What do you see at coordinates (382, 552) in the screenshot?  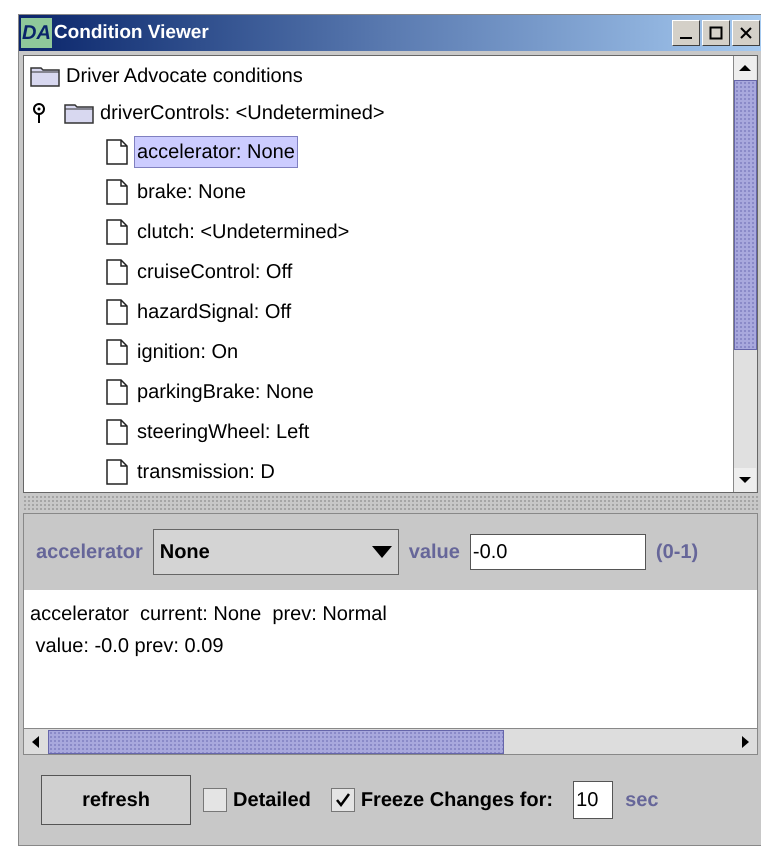 I see `dropdown-caret-icon` at bounding box center [382, 552].